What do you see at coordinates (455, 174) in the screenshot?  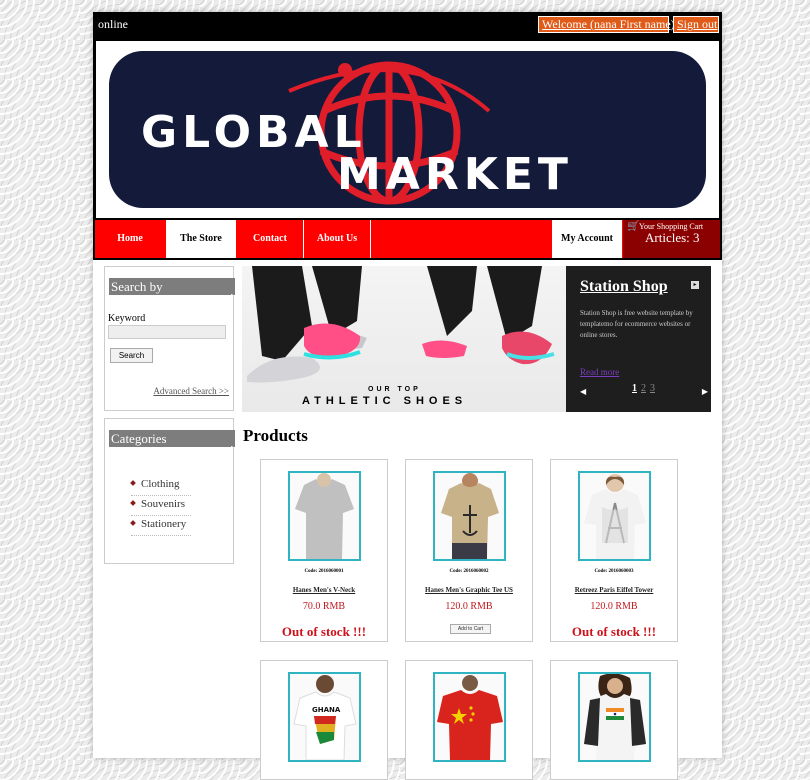 I see `logo-line2: MARKET` at bounding box center [455, 174].